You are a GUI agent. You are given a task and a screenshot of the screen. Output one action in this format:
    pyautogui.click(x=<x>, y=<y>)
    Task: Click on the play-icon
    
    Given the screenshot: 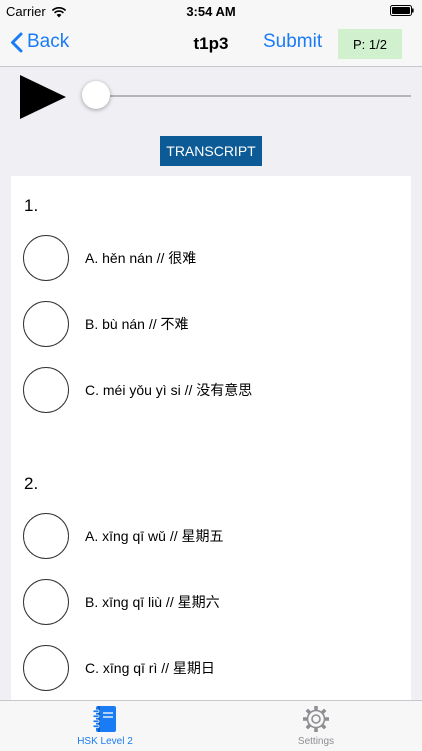 What is the action you would take?
    pyautogui.click(x=43, y=97)
    